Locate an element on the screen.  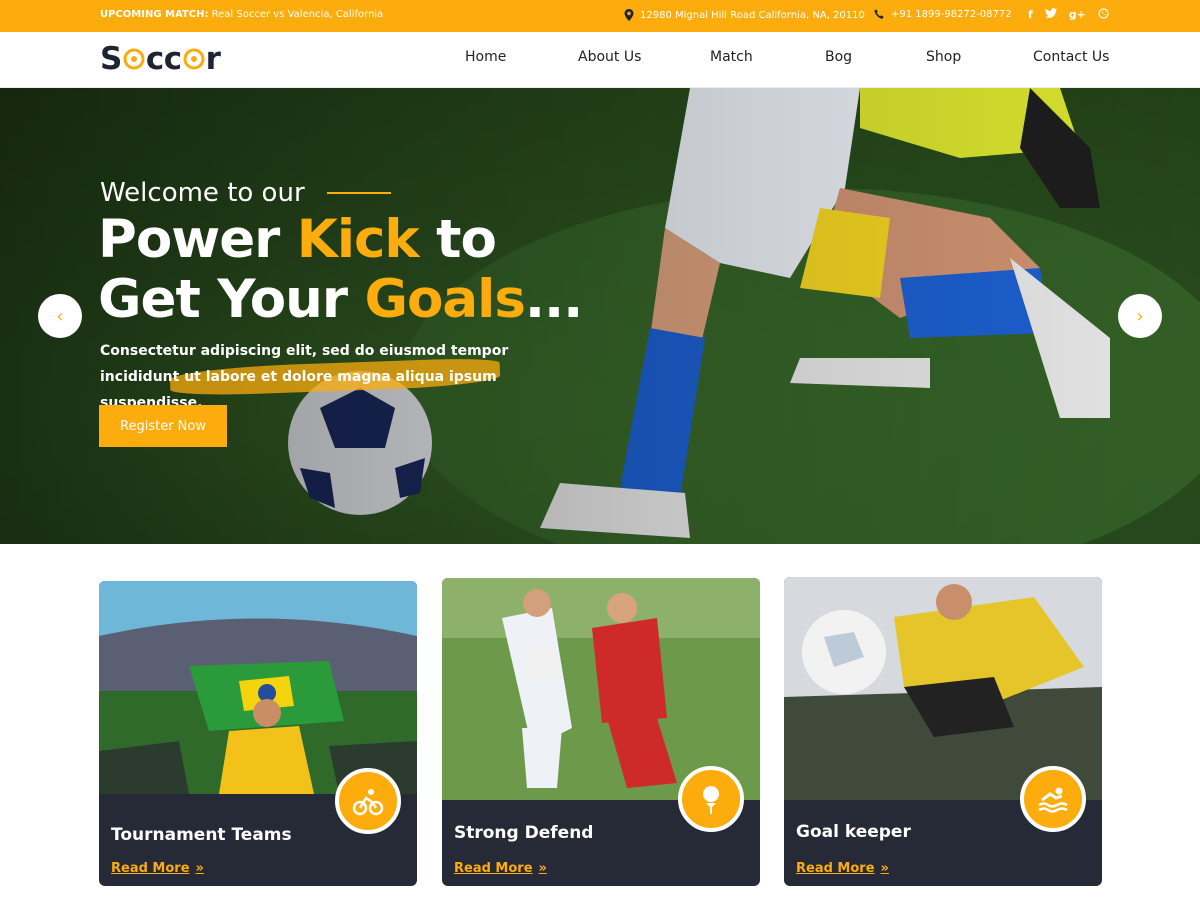
headline-accent-kick: Kick is located at coordinates (358, 239).